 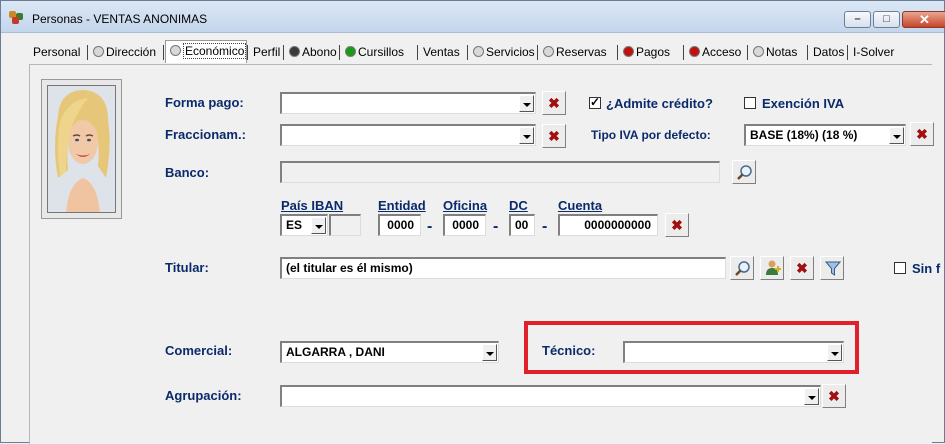 I want to click on tab-label: Acceso, so click(x=722, y=52).